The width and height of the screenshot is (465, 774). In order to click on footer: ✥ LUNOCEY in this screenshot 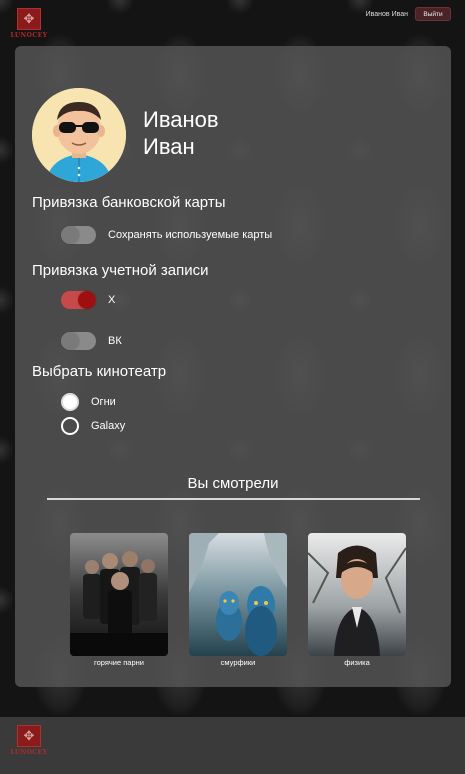, I will do `click(232, 745)`.